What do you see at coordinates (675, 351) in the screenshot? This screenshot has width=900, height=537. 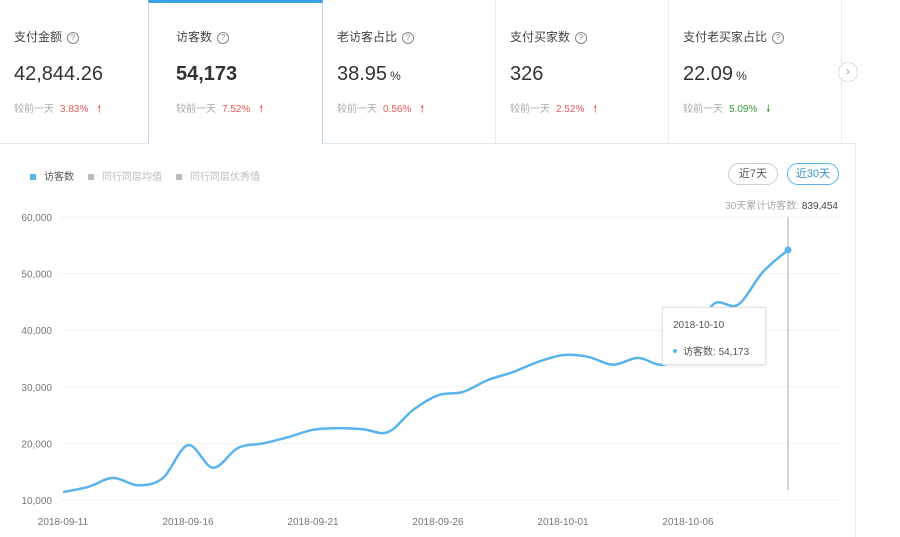 I see `series-dot-icon` at bounding box center [675, 351].